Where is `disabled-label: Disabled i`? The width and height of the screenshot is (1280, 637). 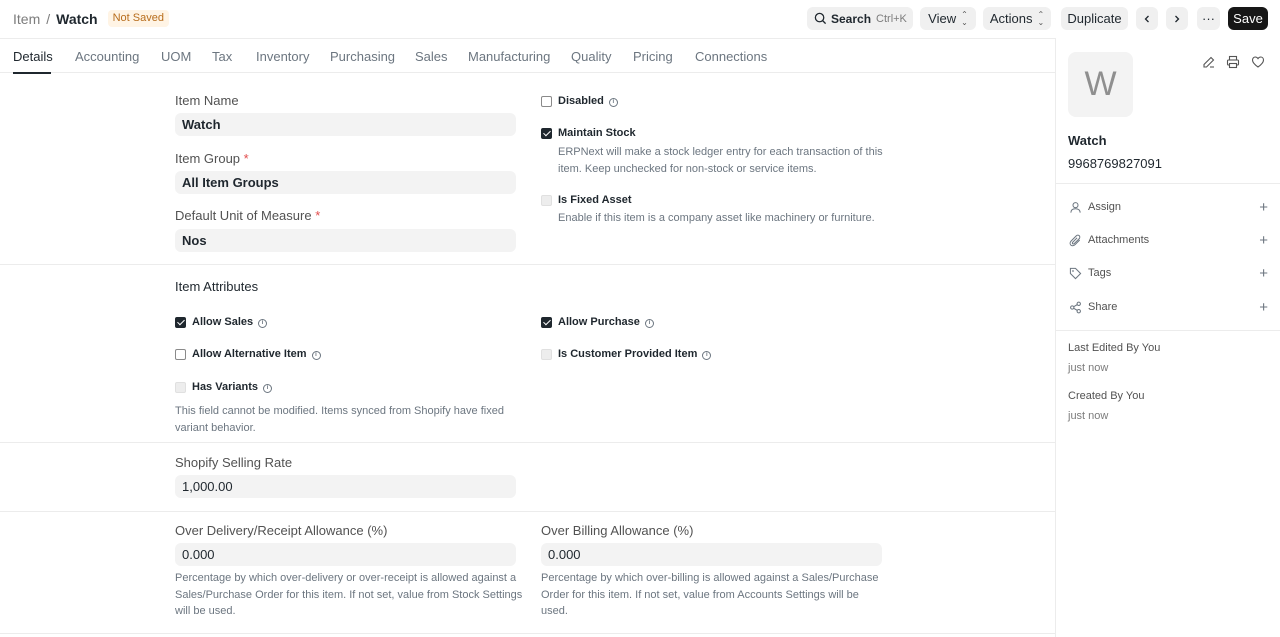
disabled-label: Disabled i is located at coordinates (588, 101).